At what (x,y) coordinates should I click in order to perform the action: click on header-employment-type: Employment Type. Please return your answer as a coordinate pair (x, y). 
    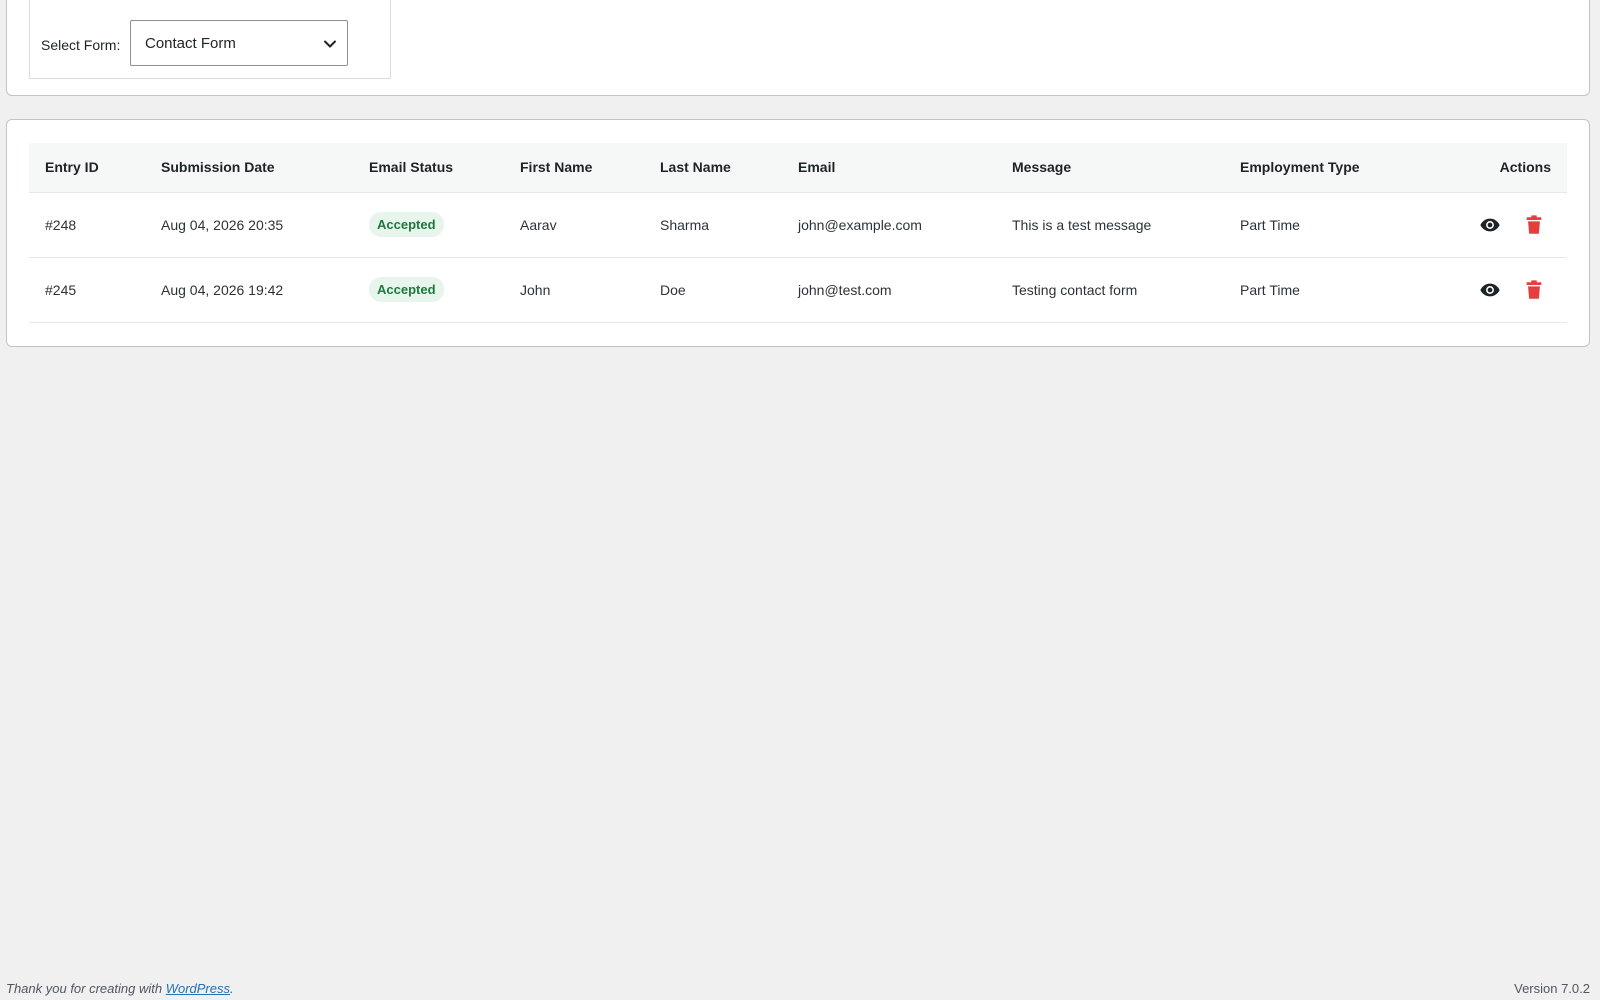
    Looking at the image, I should click on (1319, 168).